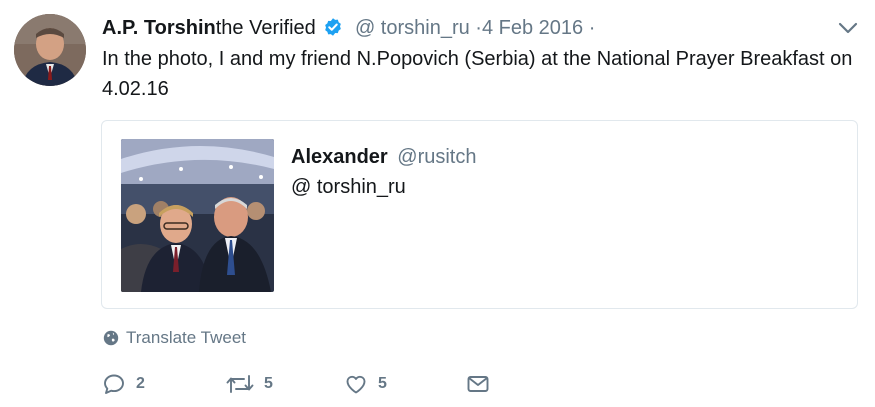  Describe the element at coordinates (848, 28) in the screenshot. I see `chevron-down-icon` at that location.